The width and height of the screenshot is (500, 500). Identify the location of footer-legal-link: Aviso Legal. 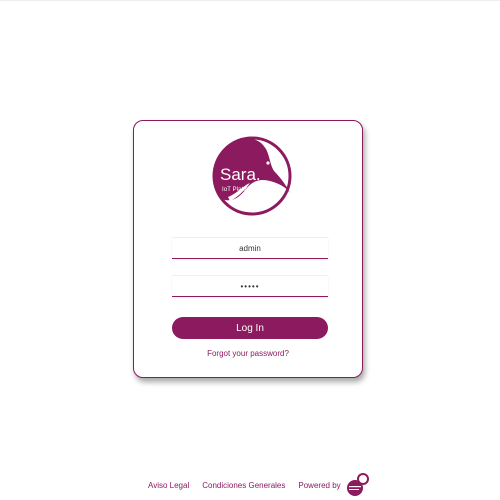
(168, 485).